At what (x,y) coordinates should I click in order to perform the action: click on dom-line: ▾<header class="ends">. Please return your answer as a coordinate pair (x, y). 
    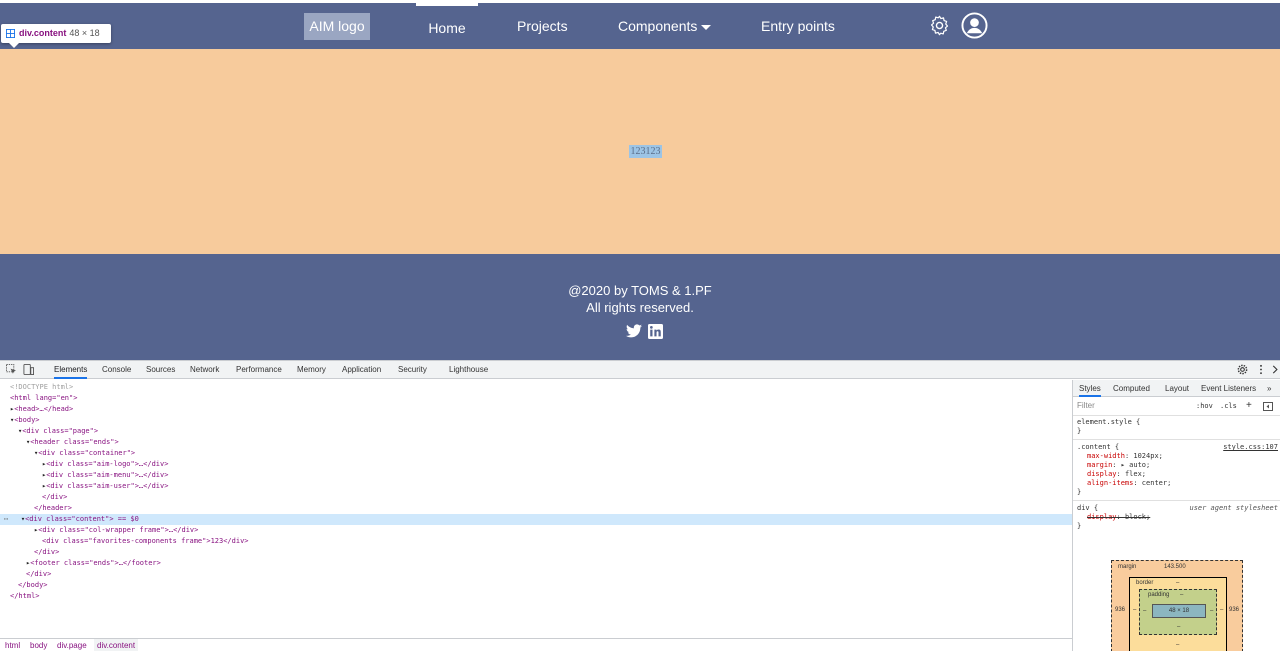
    Looking at the image, I should click on (536, 442).